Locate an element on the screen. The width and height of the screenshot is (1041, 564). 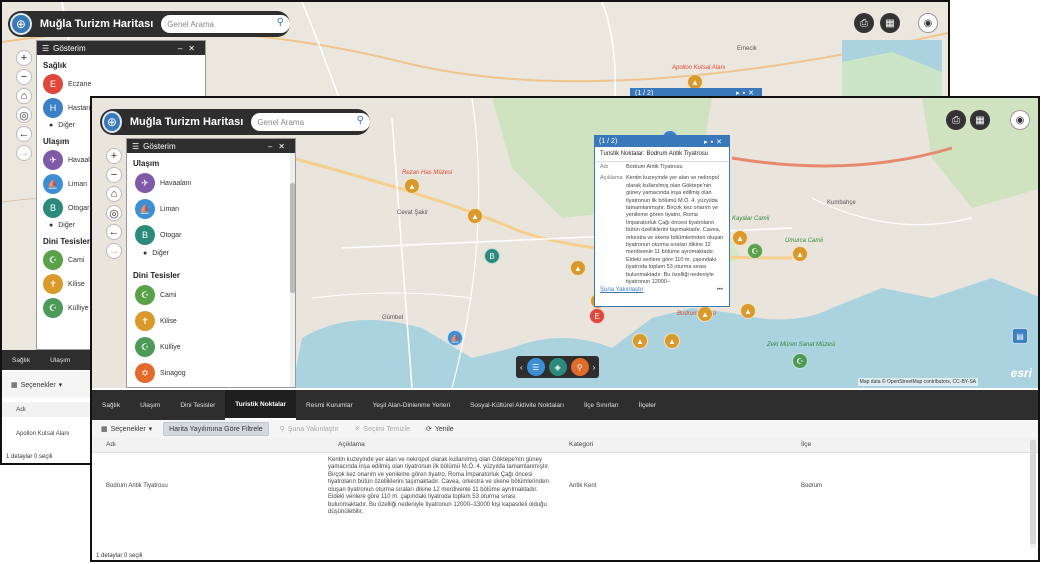
tab-dini-tesisler: Dini Tesisler is located at coordinates (197, 405).